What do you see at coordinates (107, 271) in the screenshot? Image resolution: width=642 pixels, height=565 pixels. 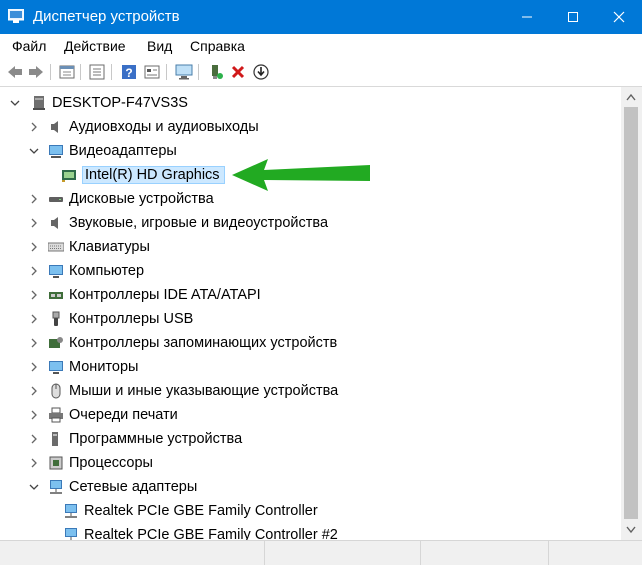 I see `tree-item-label: Компьютер` at bounding box center [107, 271].